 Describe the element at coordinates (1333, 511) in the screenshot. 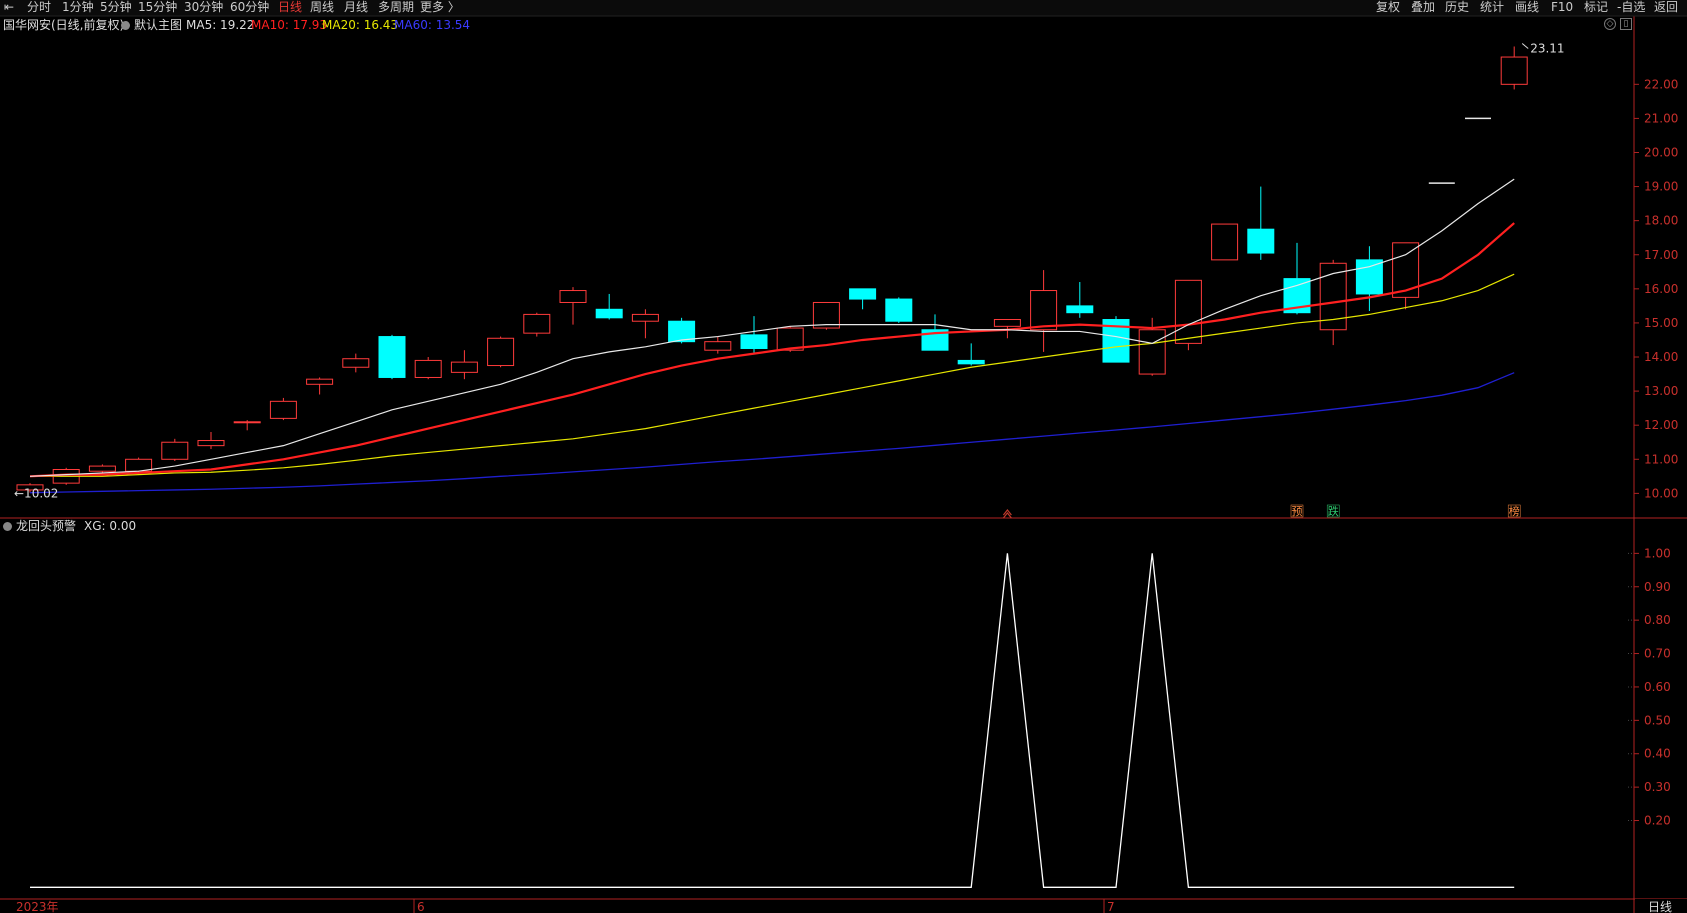

I see `signal-label: 跌` at that location.